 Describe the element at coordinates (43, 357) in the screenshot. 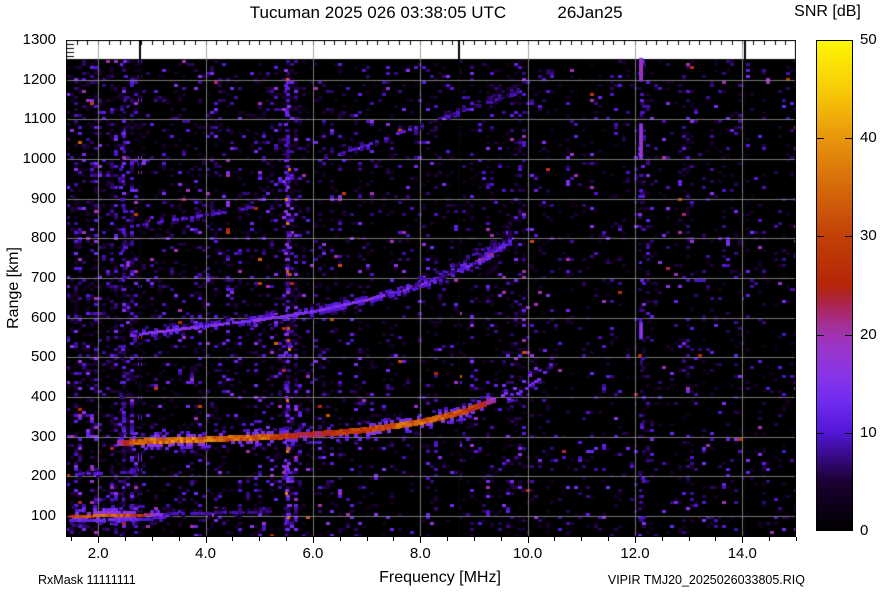

I see `y-tick-label: 500` at that location.